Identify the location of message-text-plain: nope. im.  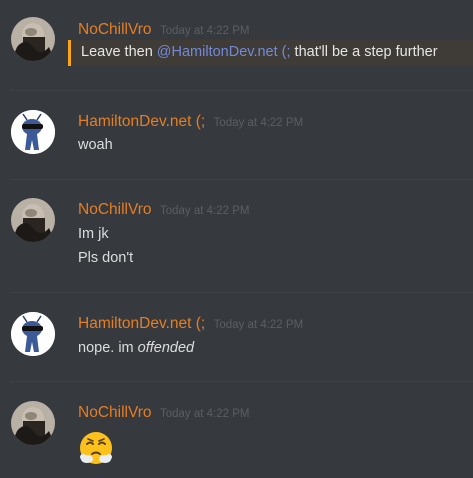
(108, 348).